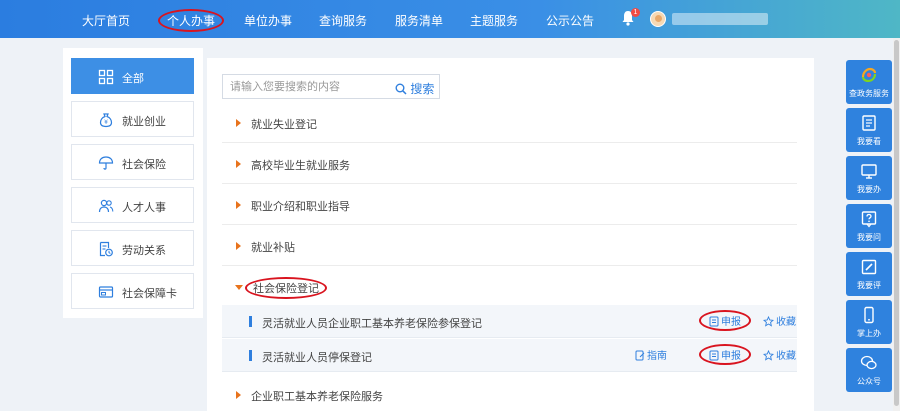 The image size is (900, 411). Describe the element at coordinates (300, 207) in the screenshot. I see `service-title: 职业介绍和职业指导` at that location.